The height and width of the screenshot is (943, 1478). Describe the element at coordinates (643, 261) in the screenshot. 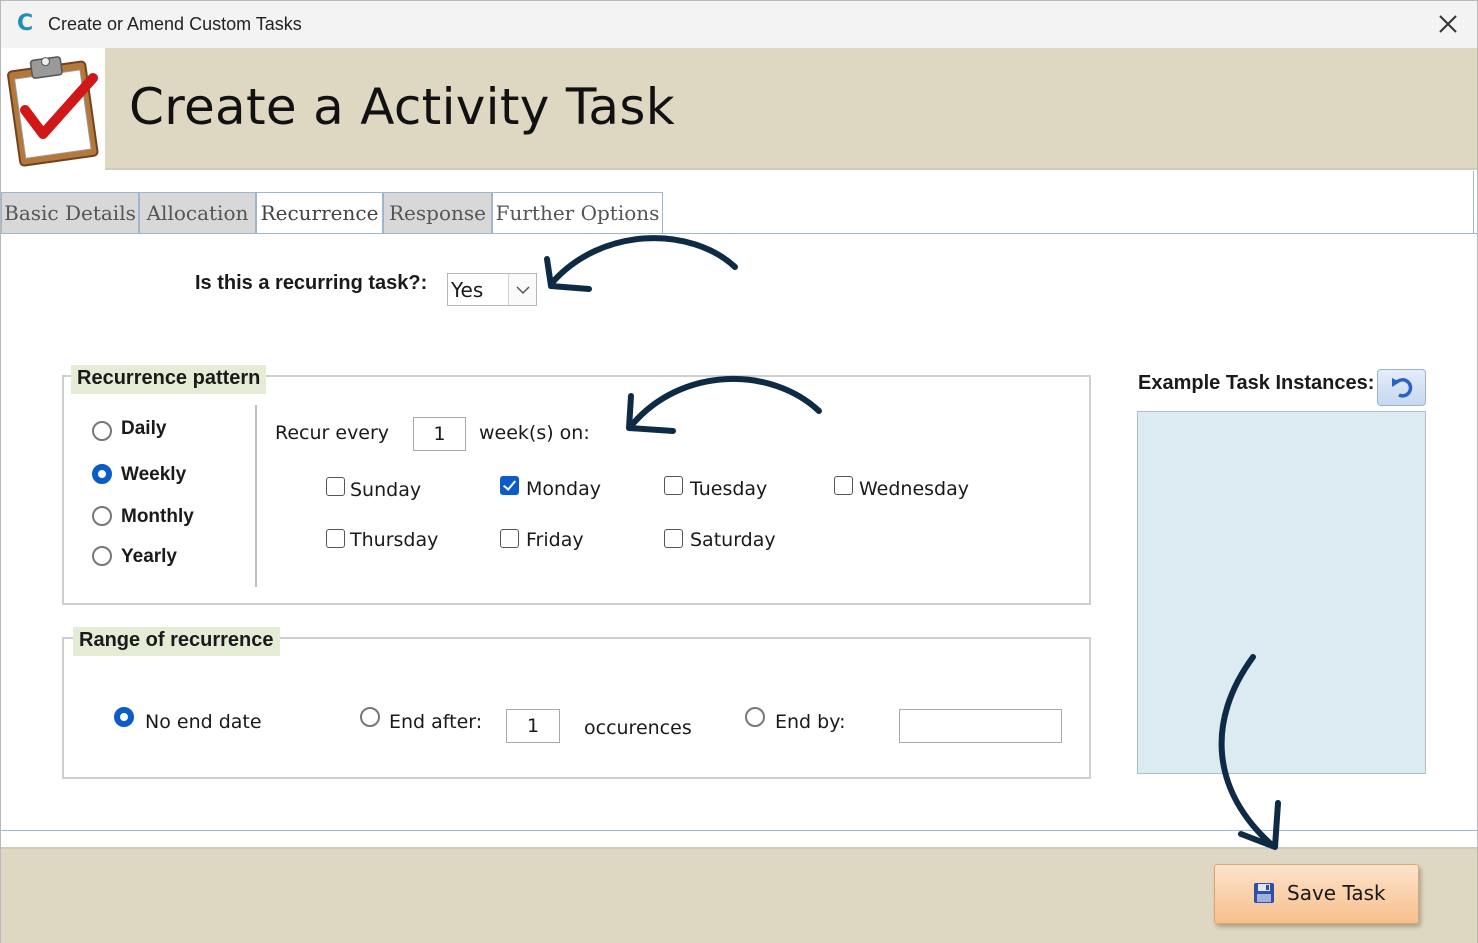

I see `arrow-to-recurring-select` at that location.